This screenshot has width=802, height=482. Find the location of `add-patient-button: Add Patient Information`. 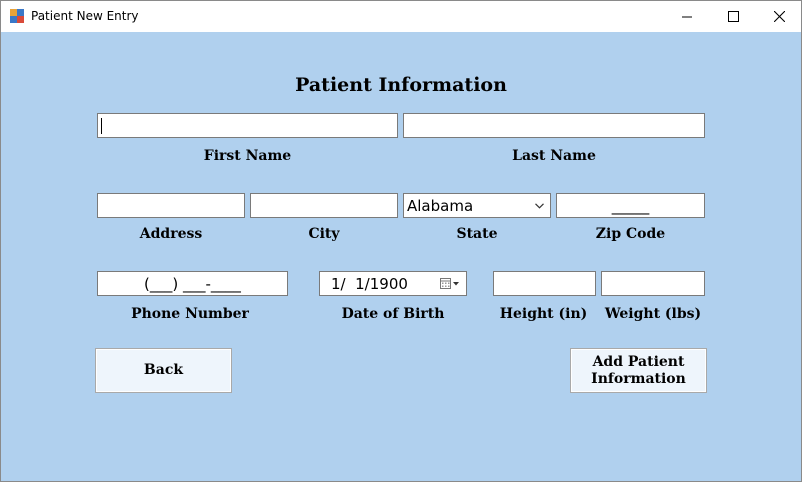

add-patient-button: Add Patient Information is located at coordinates (638, 370).